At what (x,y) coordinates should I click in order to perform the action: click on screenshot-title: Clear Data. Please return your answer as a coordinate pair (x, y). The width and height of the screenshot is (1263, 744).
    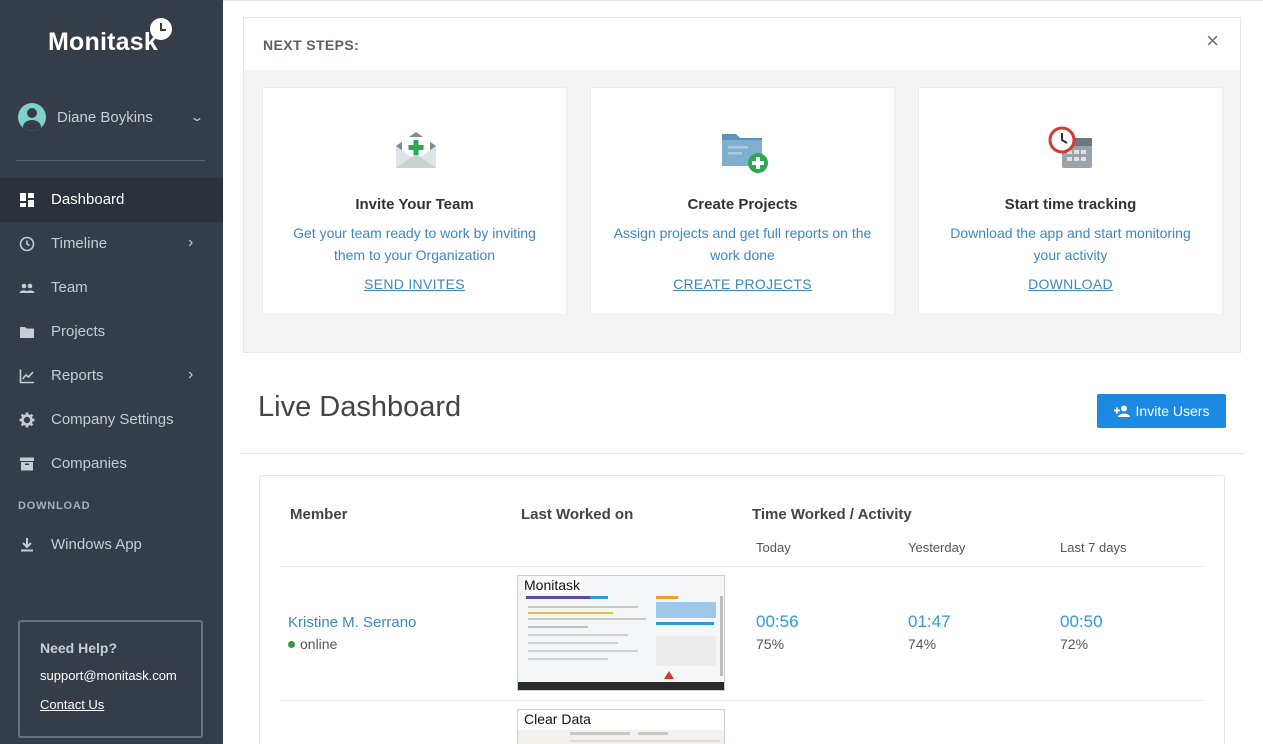
    Looking at the image, I should click on (559, 719).